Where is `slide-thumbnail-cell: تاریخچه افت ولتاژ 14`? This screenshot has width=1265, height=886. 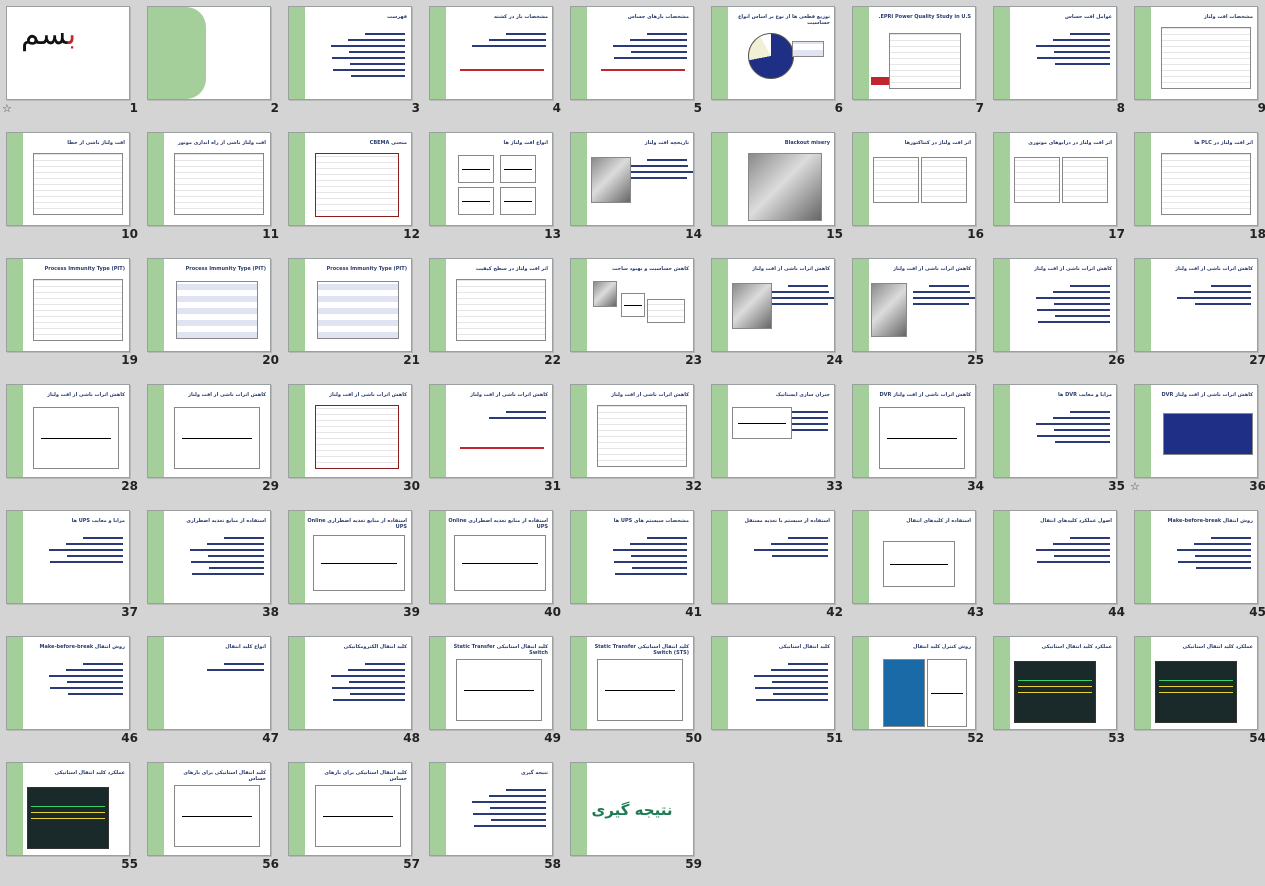
slide-thumbnail-cell: تاریخچه افت ولتاژ 14 is located at coordinates (636, 191).